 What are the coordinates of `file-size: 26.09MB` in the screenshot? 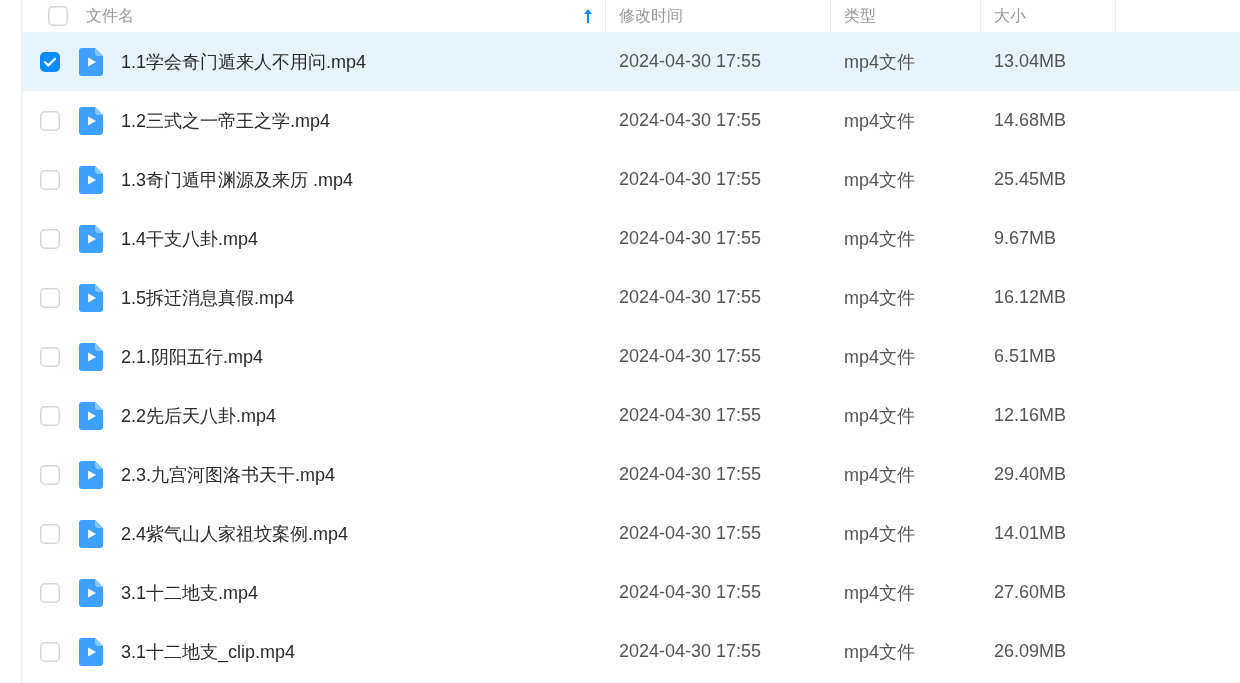 It's located at (1030, 651).